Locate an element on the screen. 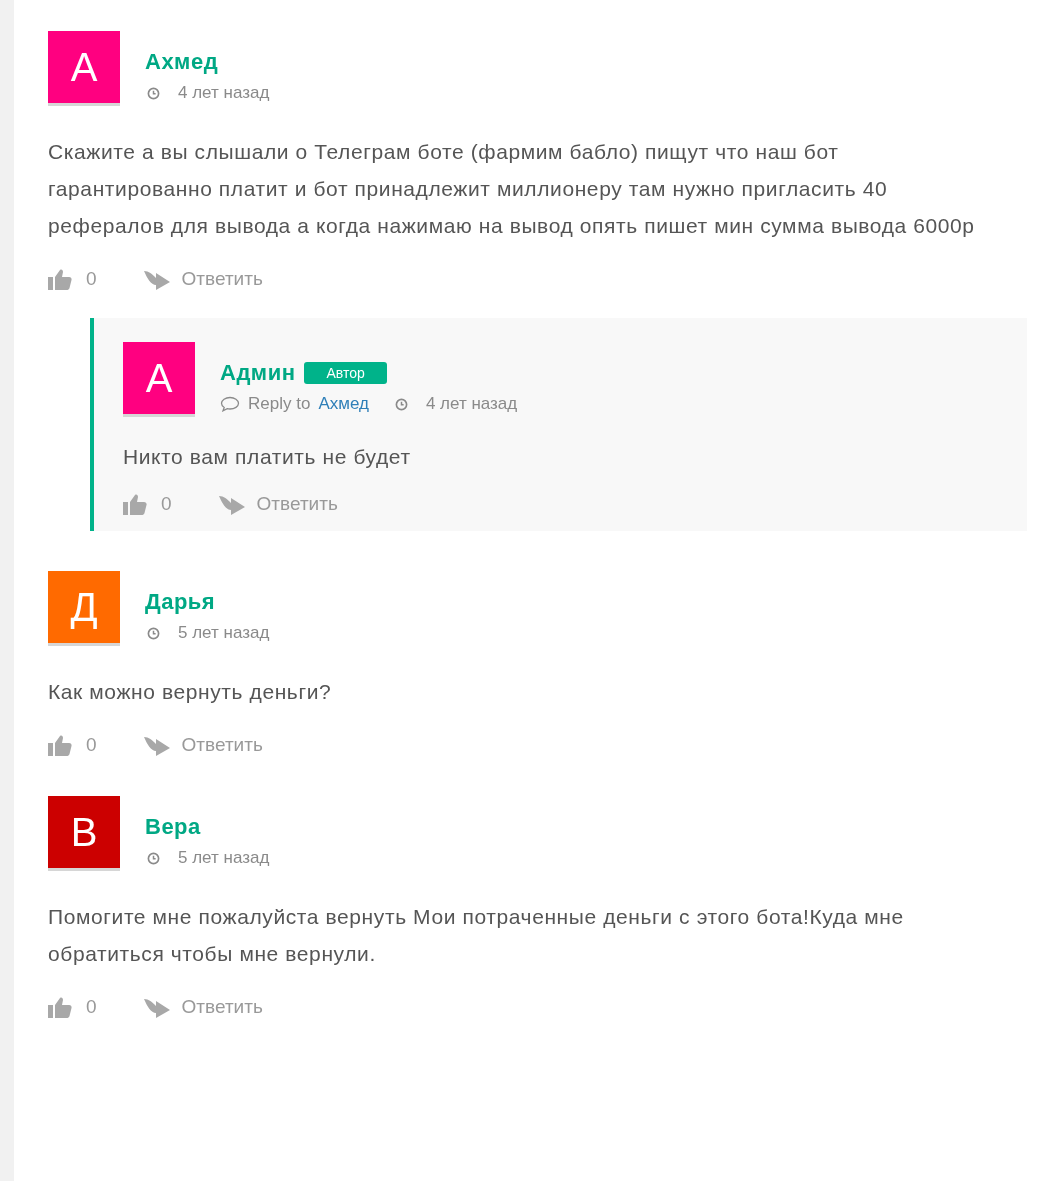  reply-to-link: Ахмед is located at coordinates (343, 404).